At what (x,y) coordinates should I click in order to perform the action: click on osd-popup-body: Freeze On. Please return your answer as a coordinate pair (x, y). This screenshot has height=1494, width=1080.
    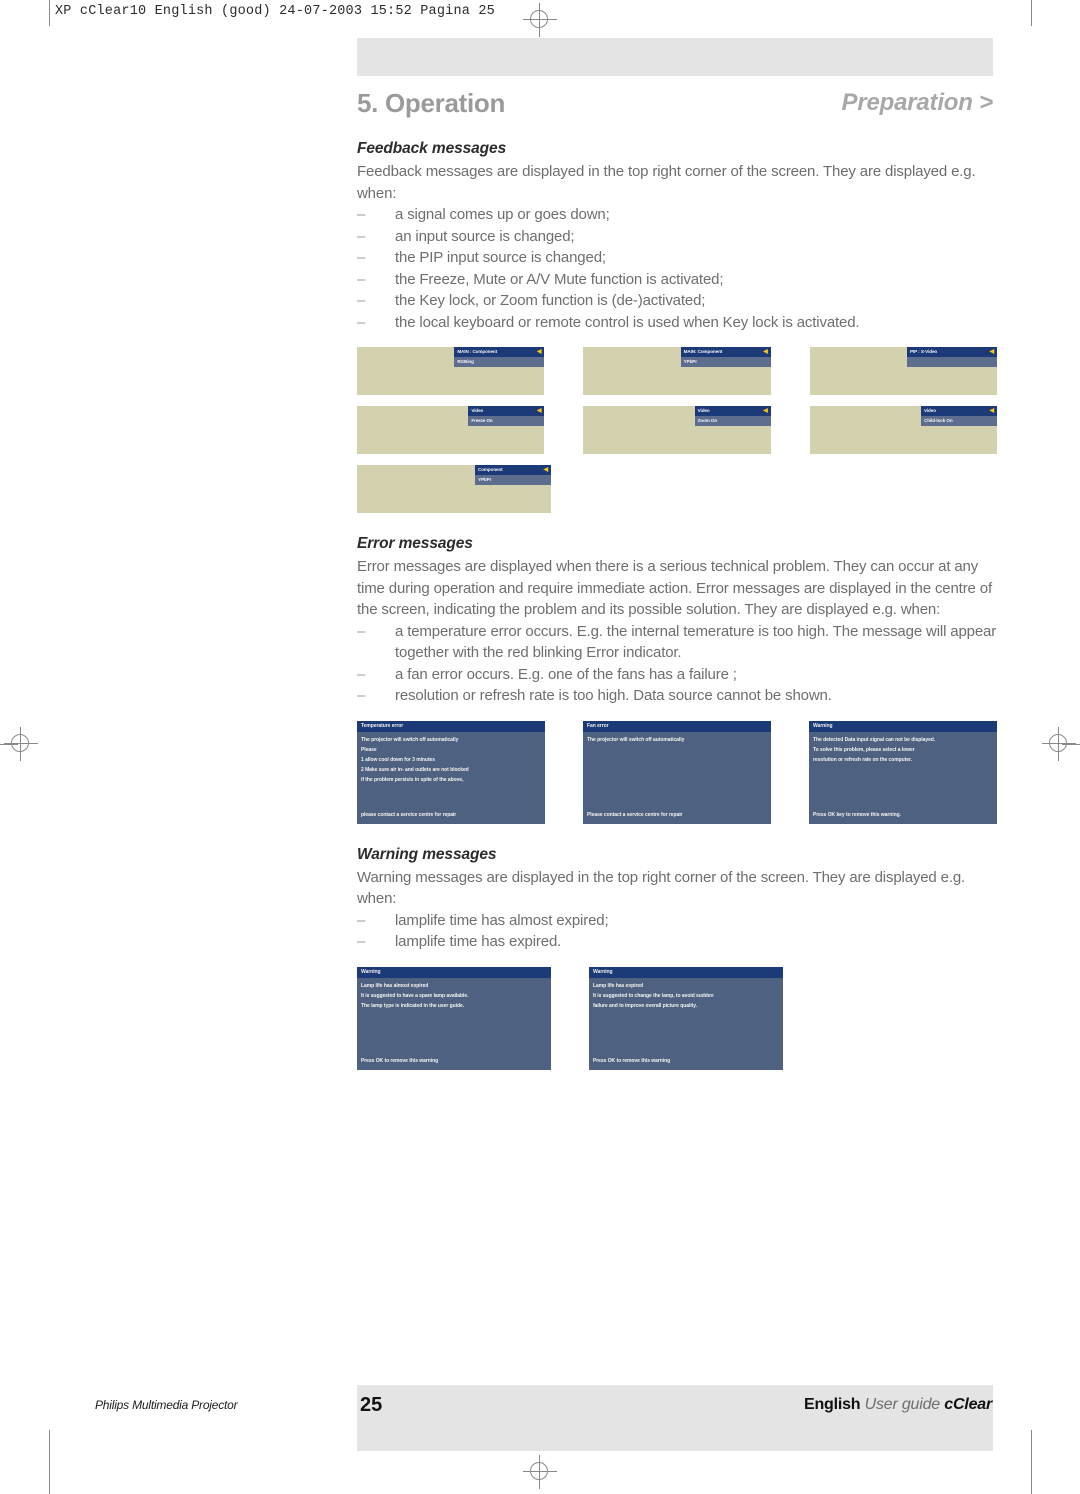
    Looking at the image, I should click on (506, 421).